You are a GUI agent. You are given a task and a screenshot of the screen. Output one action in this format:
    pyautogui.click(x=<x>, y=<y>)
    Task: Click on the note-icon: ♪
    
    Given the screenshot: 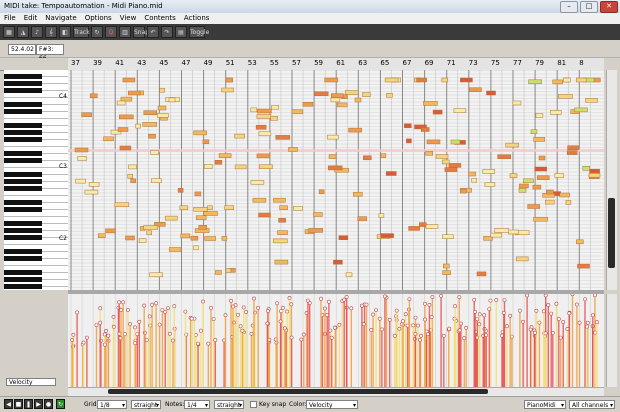 What is the action you would take?
    pyautogui.click(x=37, y=32)
    